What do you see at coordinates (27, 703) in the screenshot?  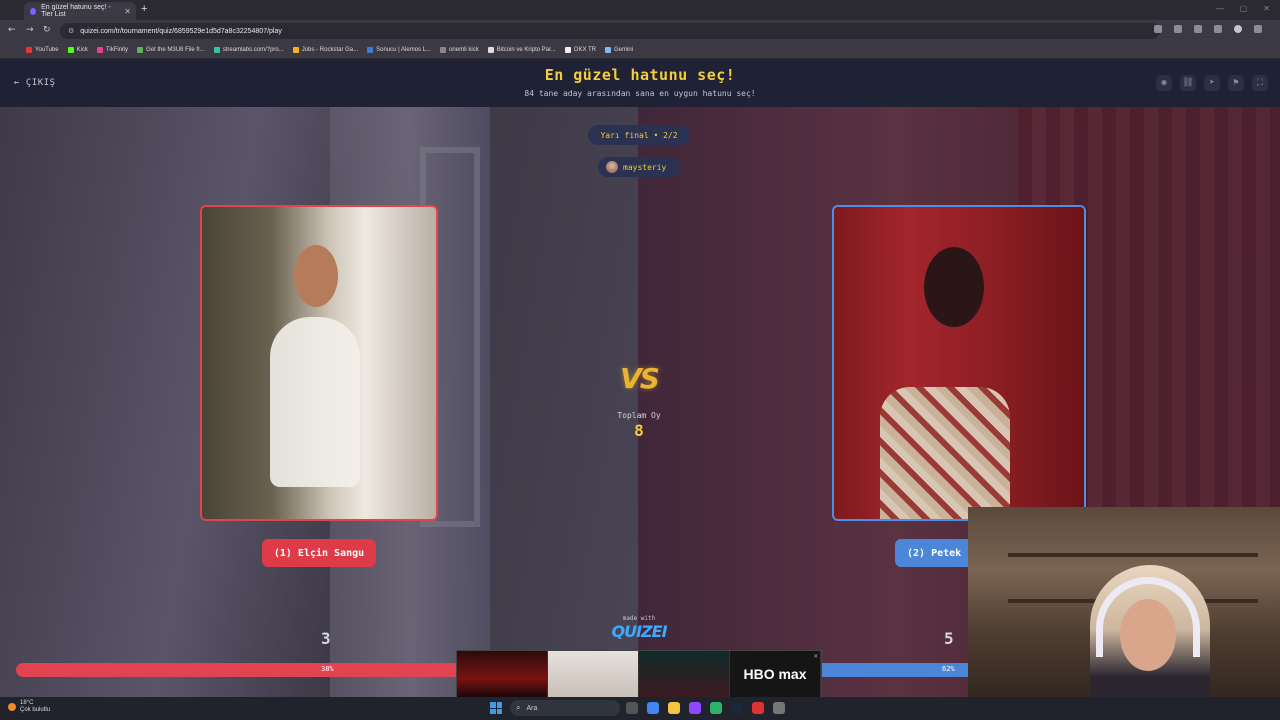 I see `weather-temp: 18°C` at bounding box center [27, 703].